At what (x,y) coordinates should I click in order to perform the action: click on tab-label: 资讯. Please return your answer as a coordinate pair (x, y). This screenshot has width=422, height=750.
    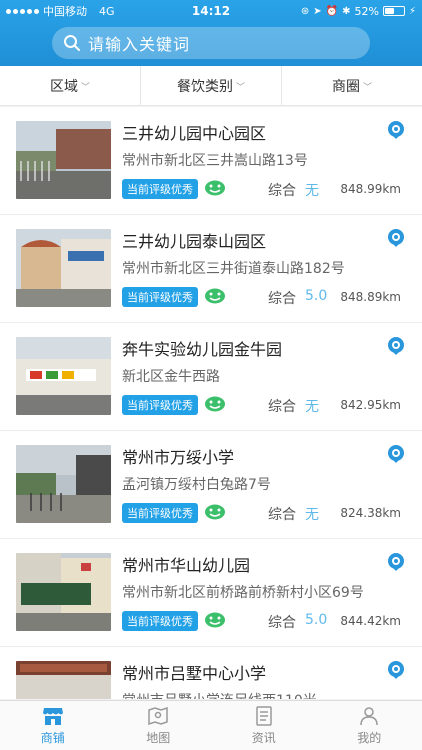
    Looking at the image, I should click on (263, 737).